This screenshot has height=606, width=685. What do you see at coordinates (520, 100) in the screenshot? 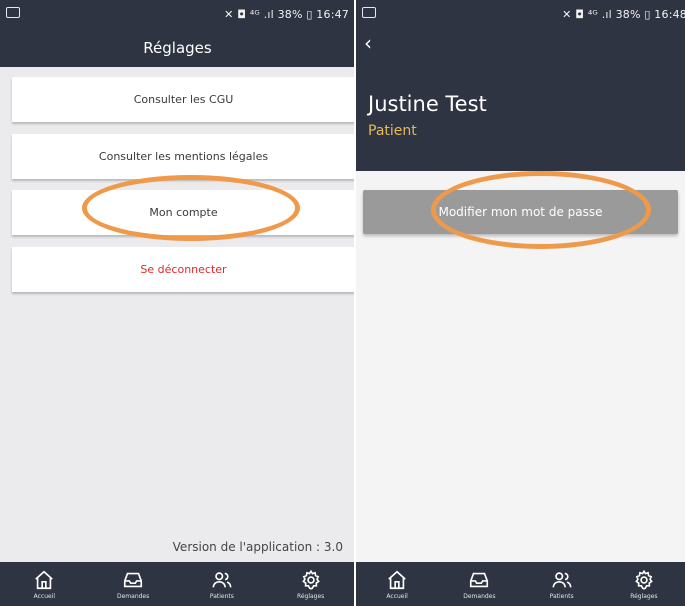
I see `profile-header: ‹ Justine Test Patient` at bounding box center [520, 100].